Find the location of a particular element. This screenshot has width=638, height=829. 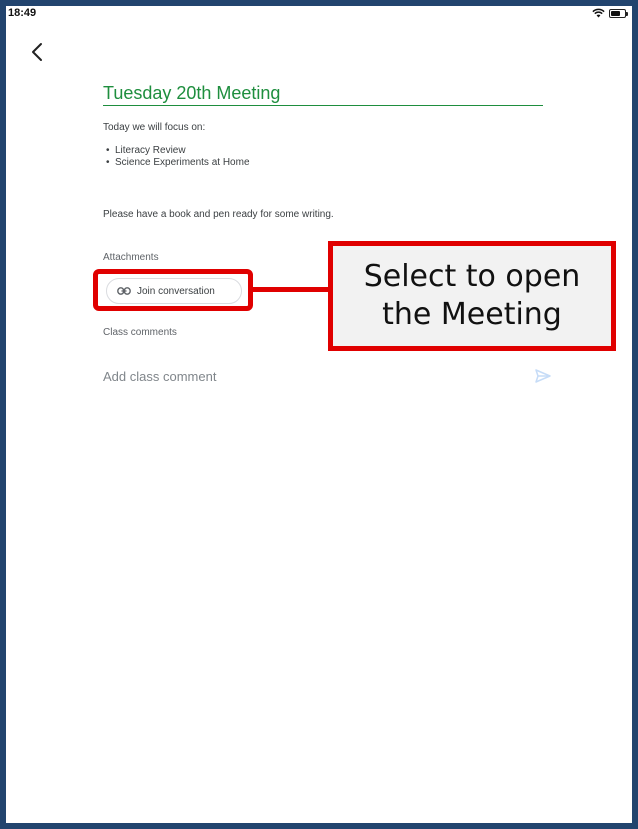

send-icon is located at coordinates (543, 376).